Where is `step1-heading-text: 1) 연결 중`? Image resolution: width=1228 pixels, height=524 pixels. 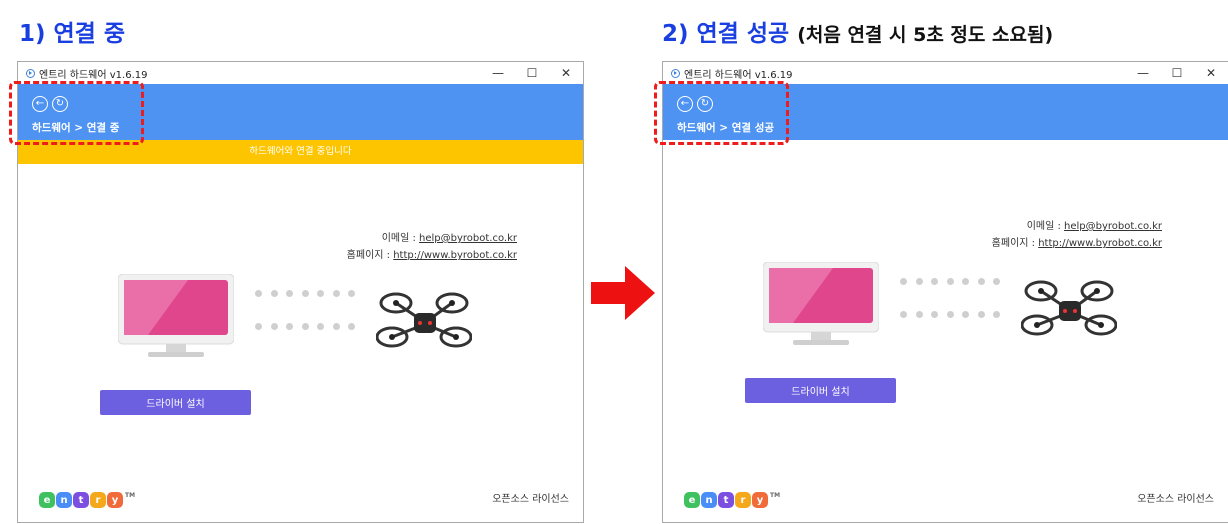 step1-heading-text: 1) 연결 중 is located at coordinates (72, 34).